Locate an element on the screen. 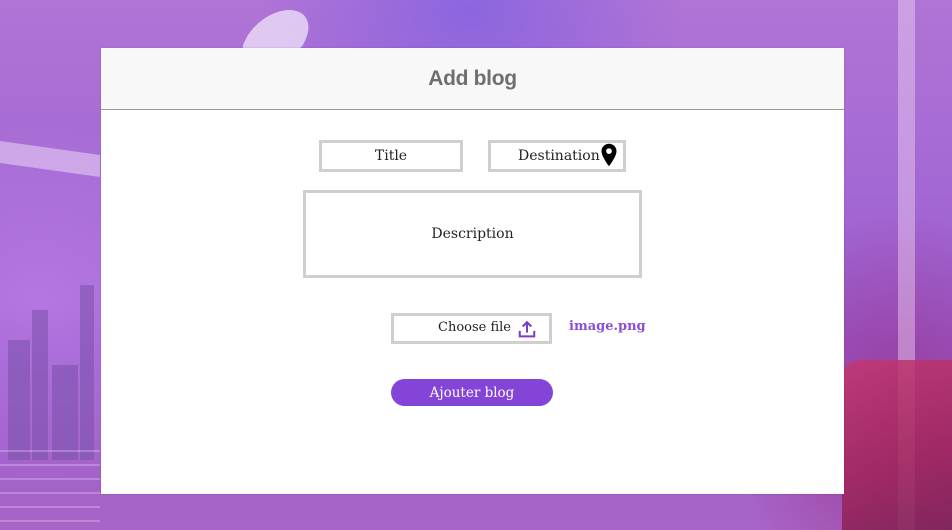 This screenshot has height=530, width=952. description-placeholder: Description is located at coordinates (472, 234).